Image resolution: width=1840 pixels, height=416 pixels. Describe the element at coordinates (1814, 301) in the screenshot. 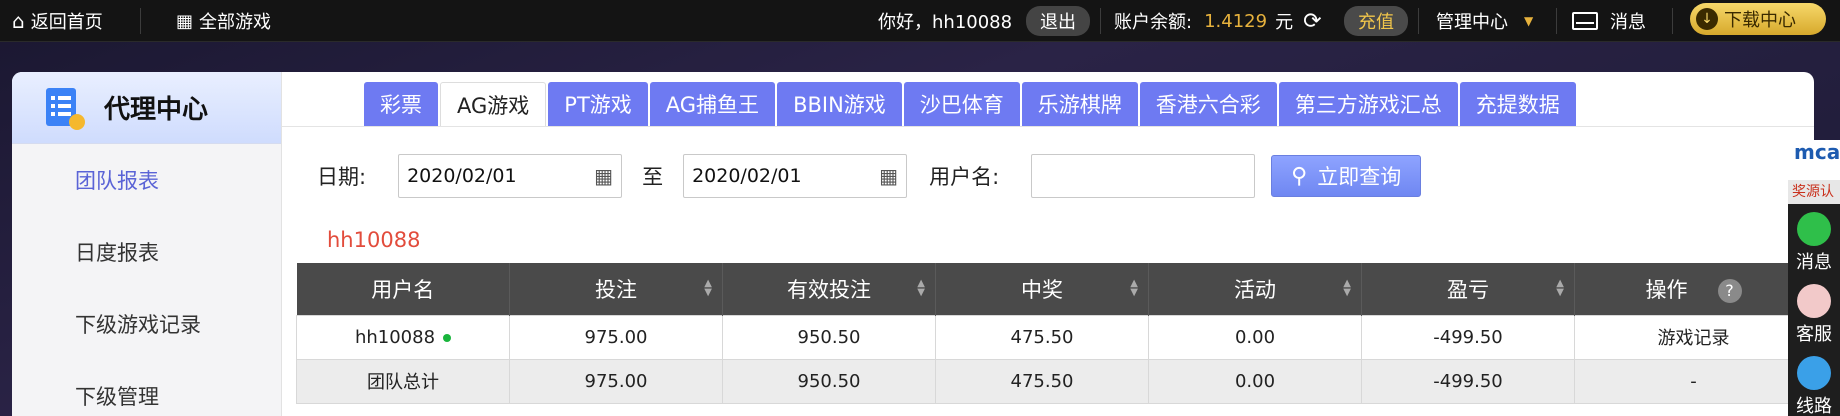

I see `support-agent-icon` at that location.